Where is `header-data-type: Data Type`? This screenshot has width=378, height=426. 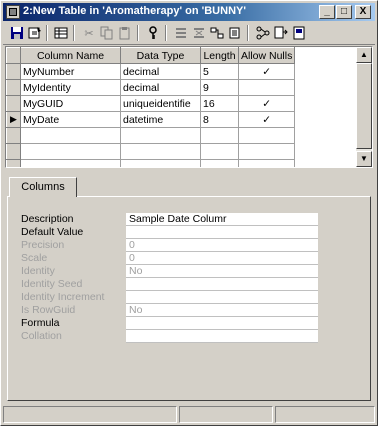
header-data-type: Data Type is located at coordinates (160, 55).